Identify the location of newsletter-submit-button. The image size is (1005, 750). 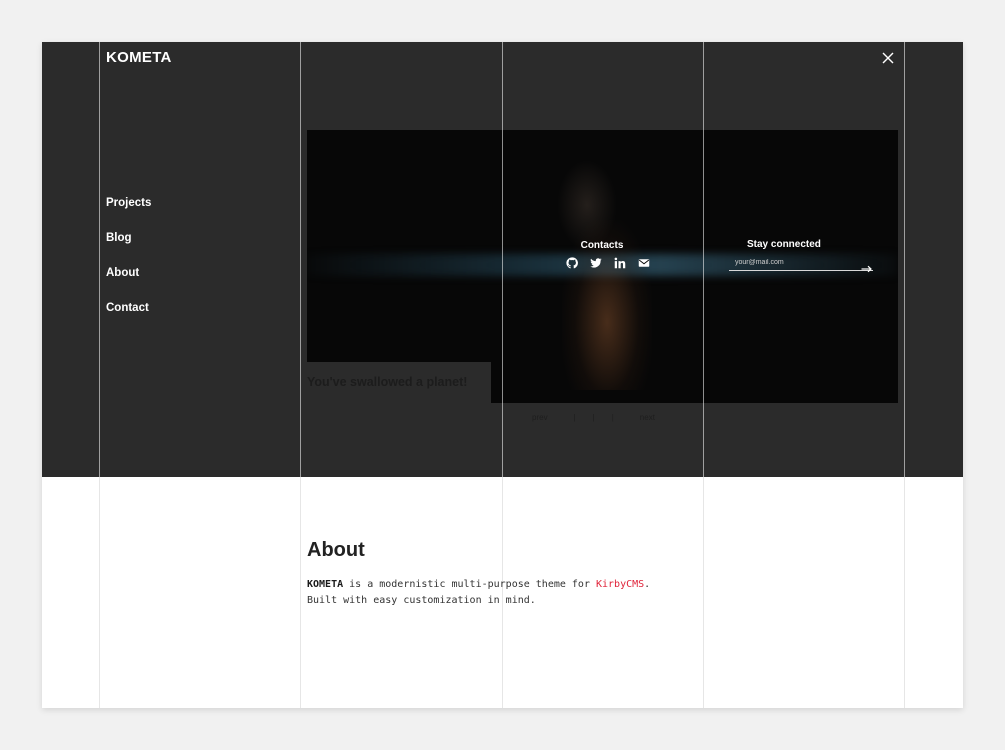
(866, 266).